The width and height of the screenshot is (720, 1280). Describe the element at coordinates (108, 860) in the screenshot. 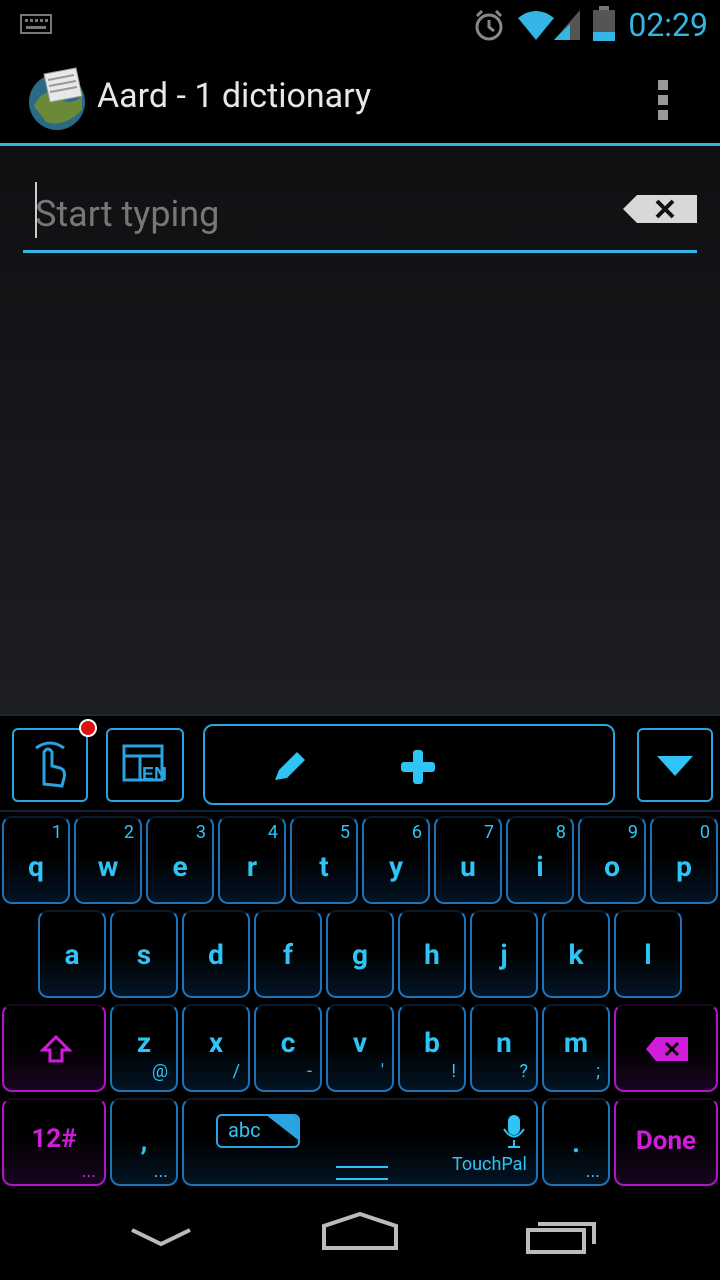

I see `key-w: 2w` at that location.